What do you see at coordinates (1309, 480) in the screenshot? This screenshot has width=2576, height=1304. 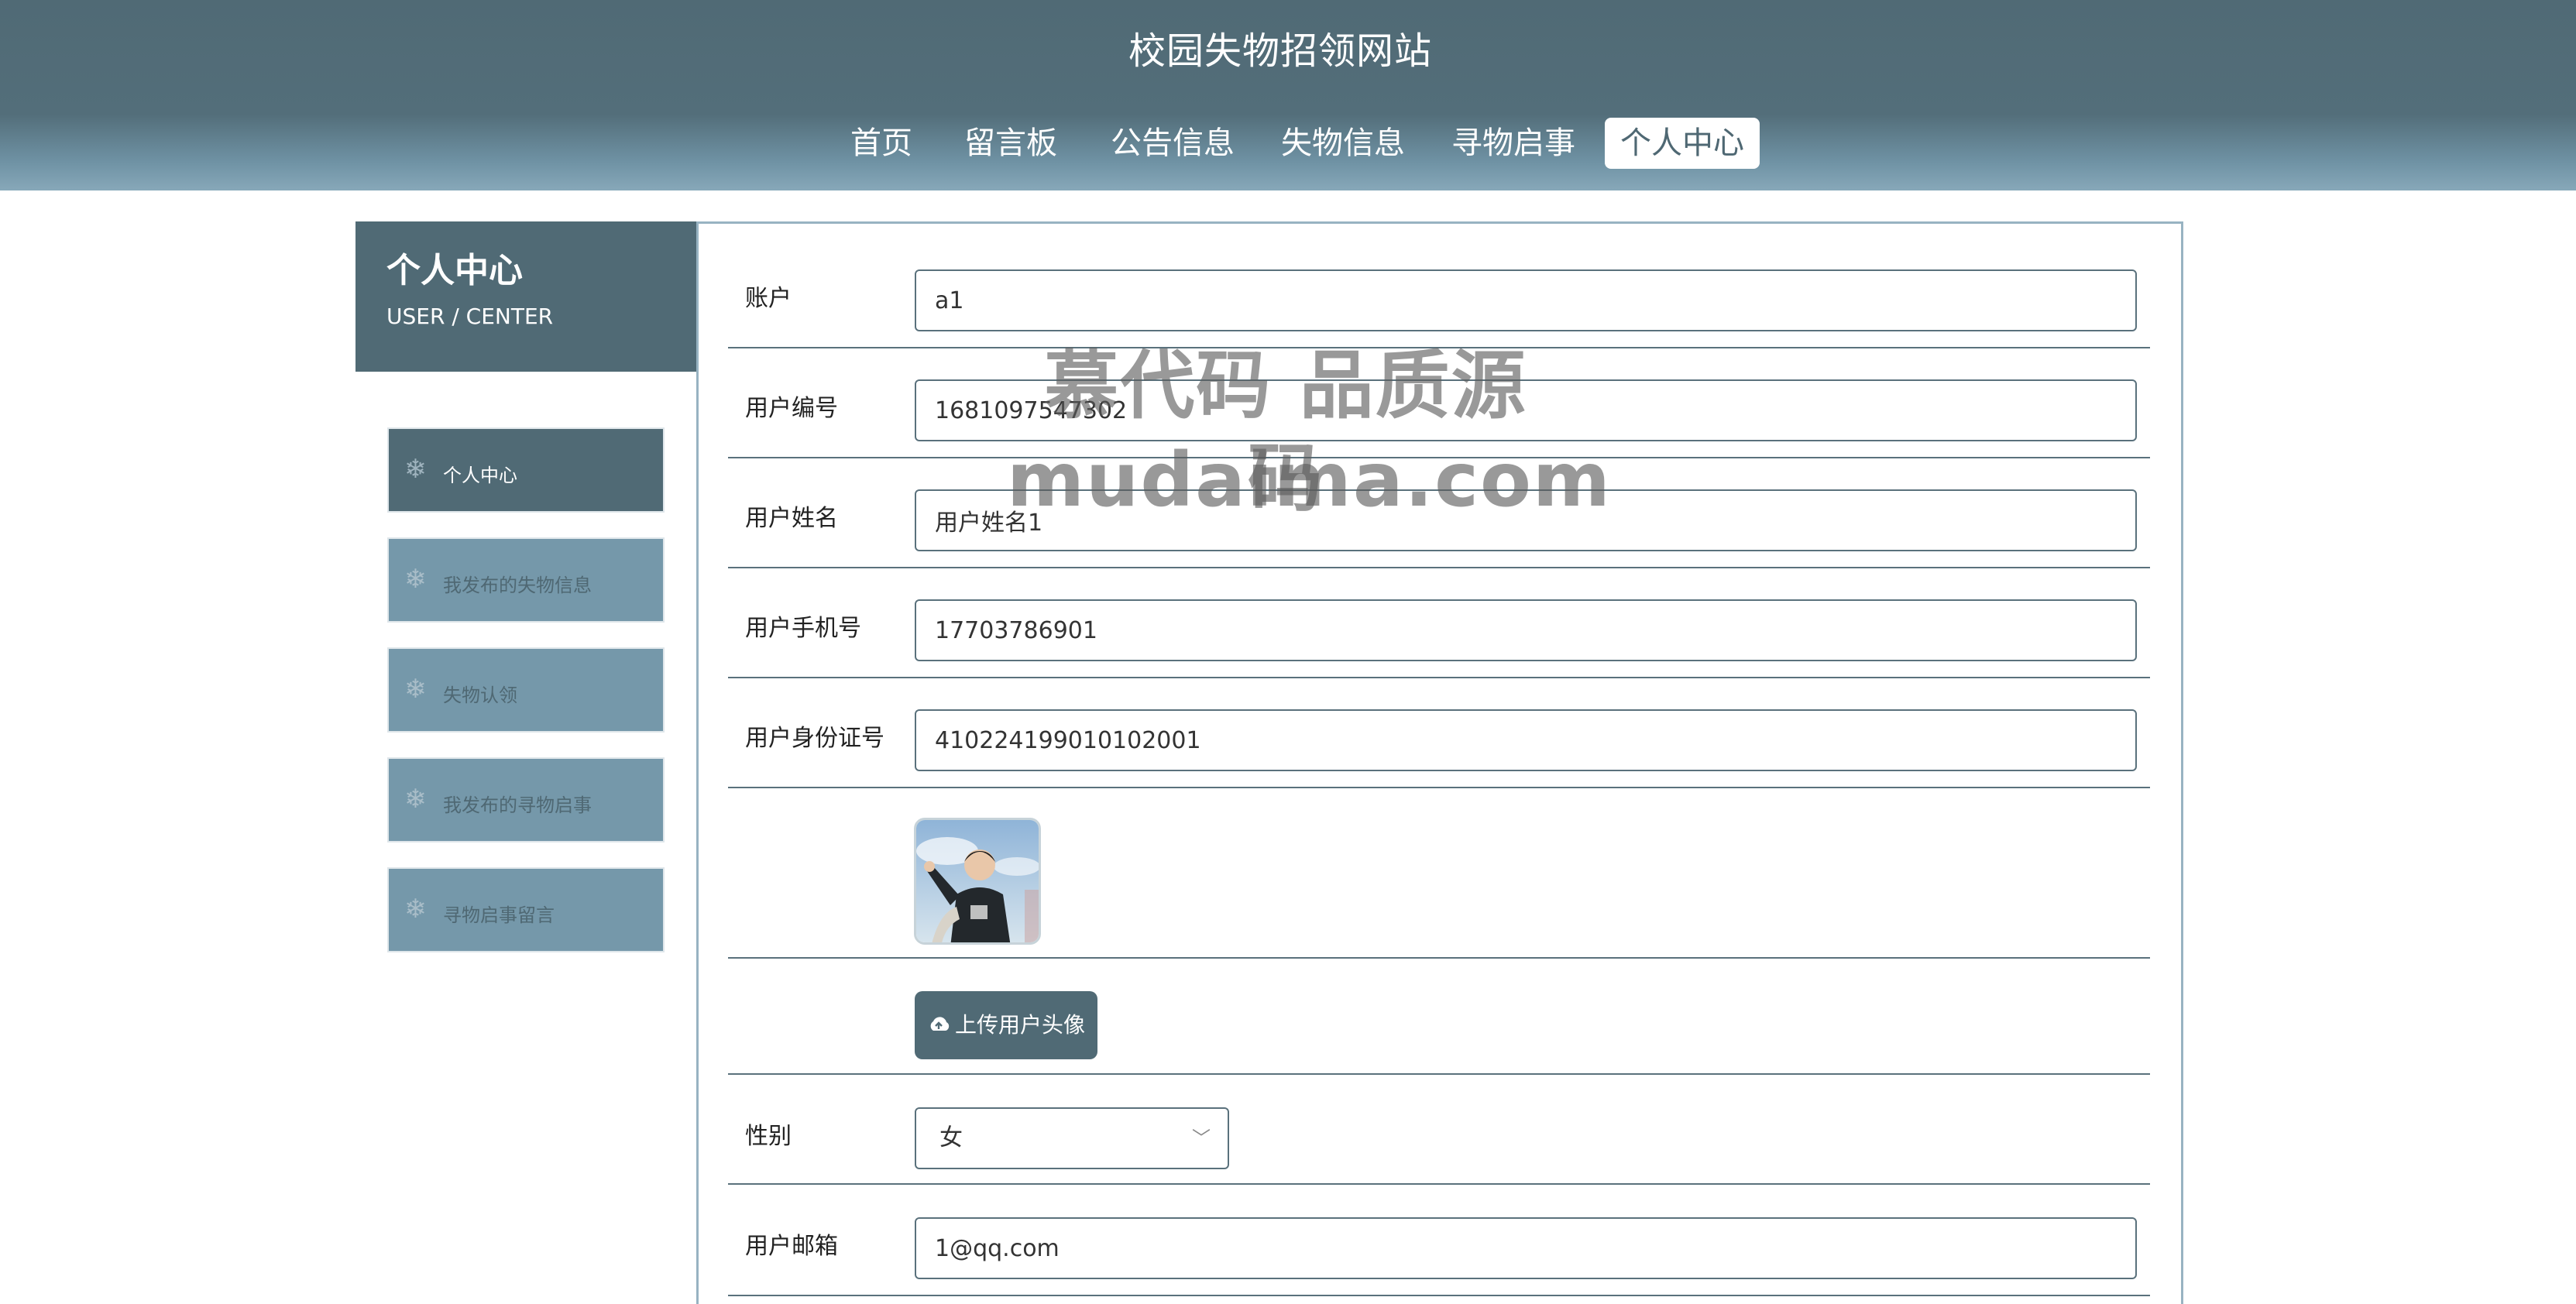 I see `watermark-url: mudaima.com` at bounding box center [1309, 480].